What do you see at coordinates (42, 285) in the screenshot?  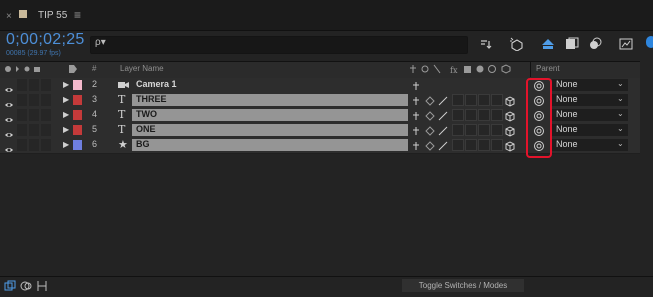 I see `in-out-duration-pane-icon` at bounding box center [42, 285].